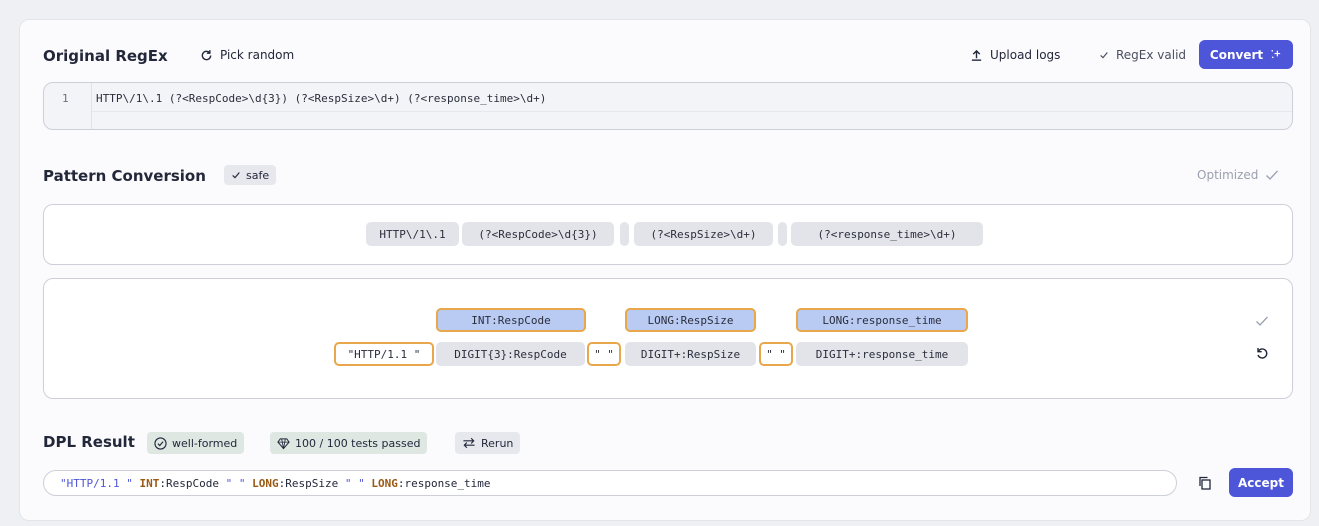  I want to click on regex-valid-status: RegEx valid, so click(1142, 55).